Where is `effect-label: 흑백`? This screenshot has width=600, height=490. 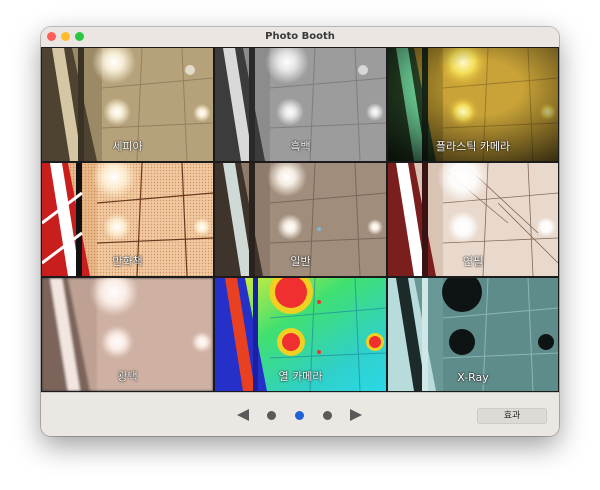 effect-label: 흑백 is located at coordinates (300, 146).